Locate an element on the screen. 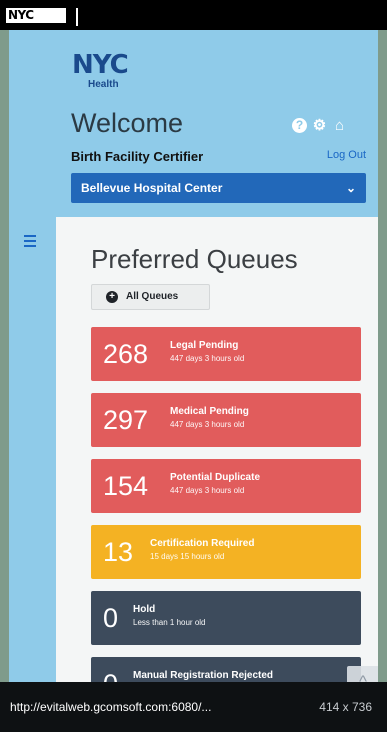 This screenshot has height=732, width=387. plus-circle-icon: + is located at coordinates (112, 297).